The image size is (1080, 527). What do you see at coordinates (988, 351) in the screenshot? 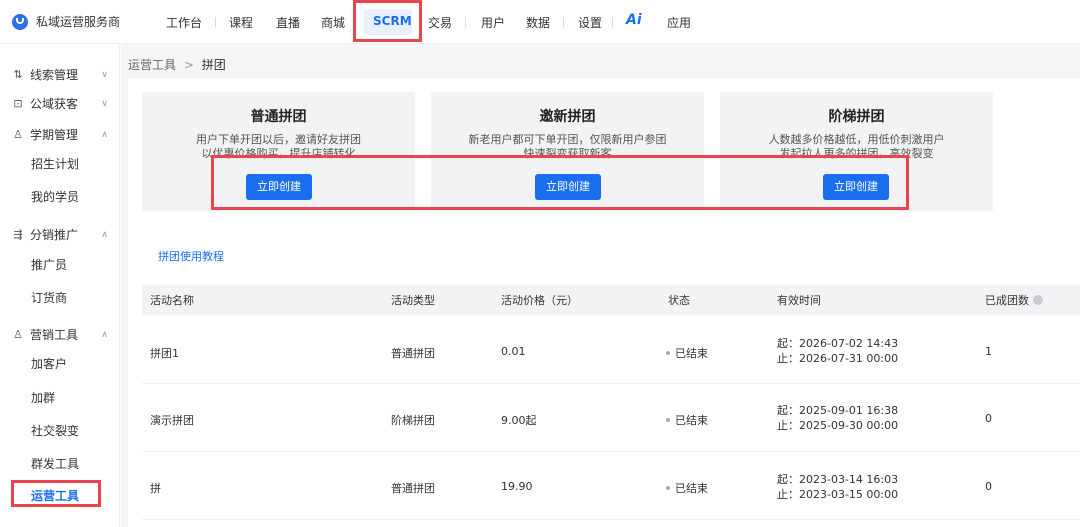
I see `cell-groups-formed: 1` at bounding box center [988, 351].